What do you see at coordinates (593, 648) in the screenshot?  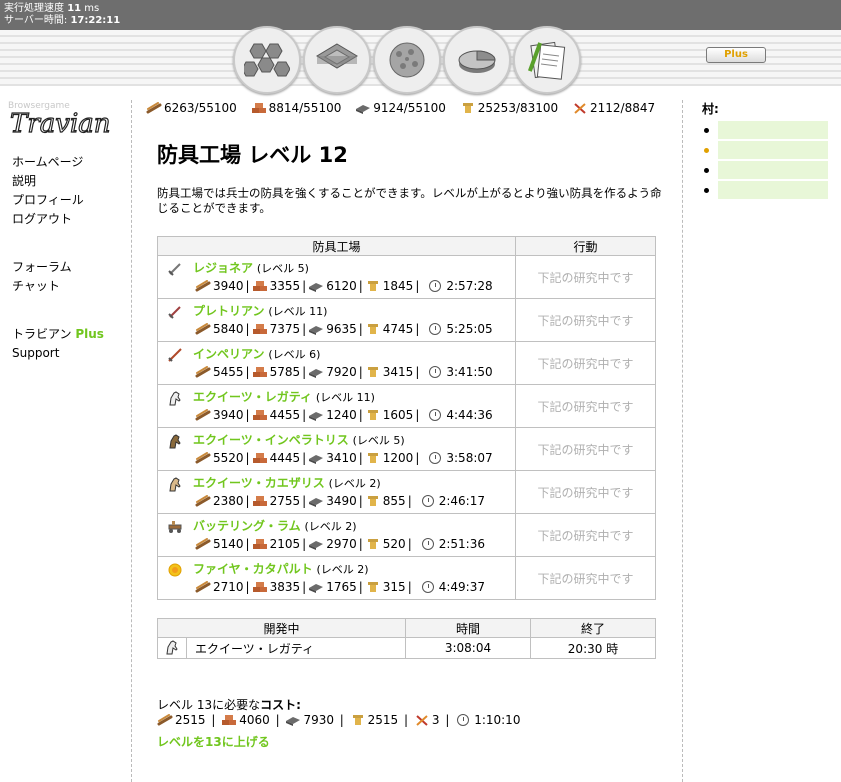 I see `dev-unit-end: 20:30 時` at bounding box center [593, 648].